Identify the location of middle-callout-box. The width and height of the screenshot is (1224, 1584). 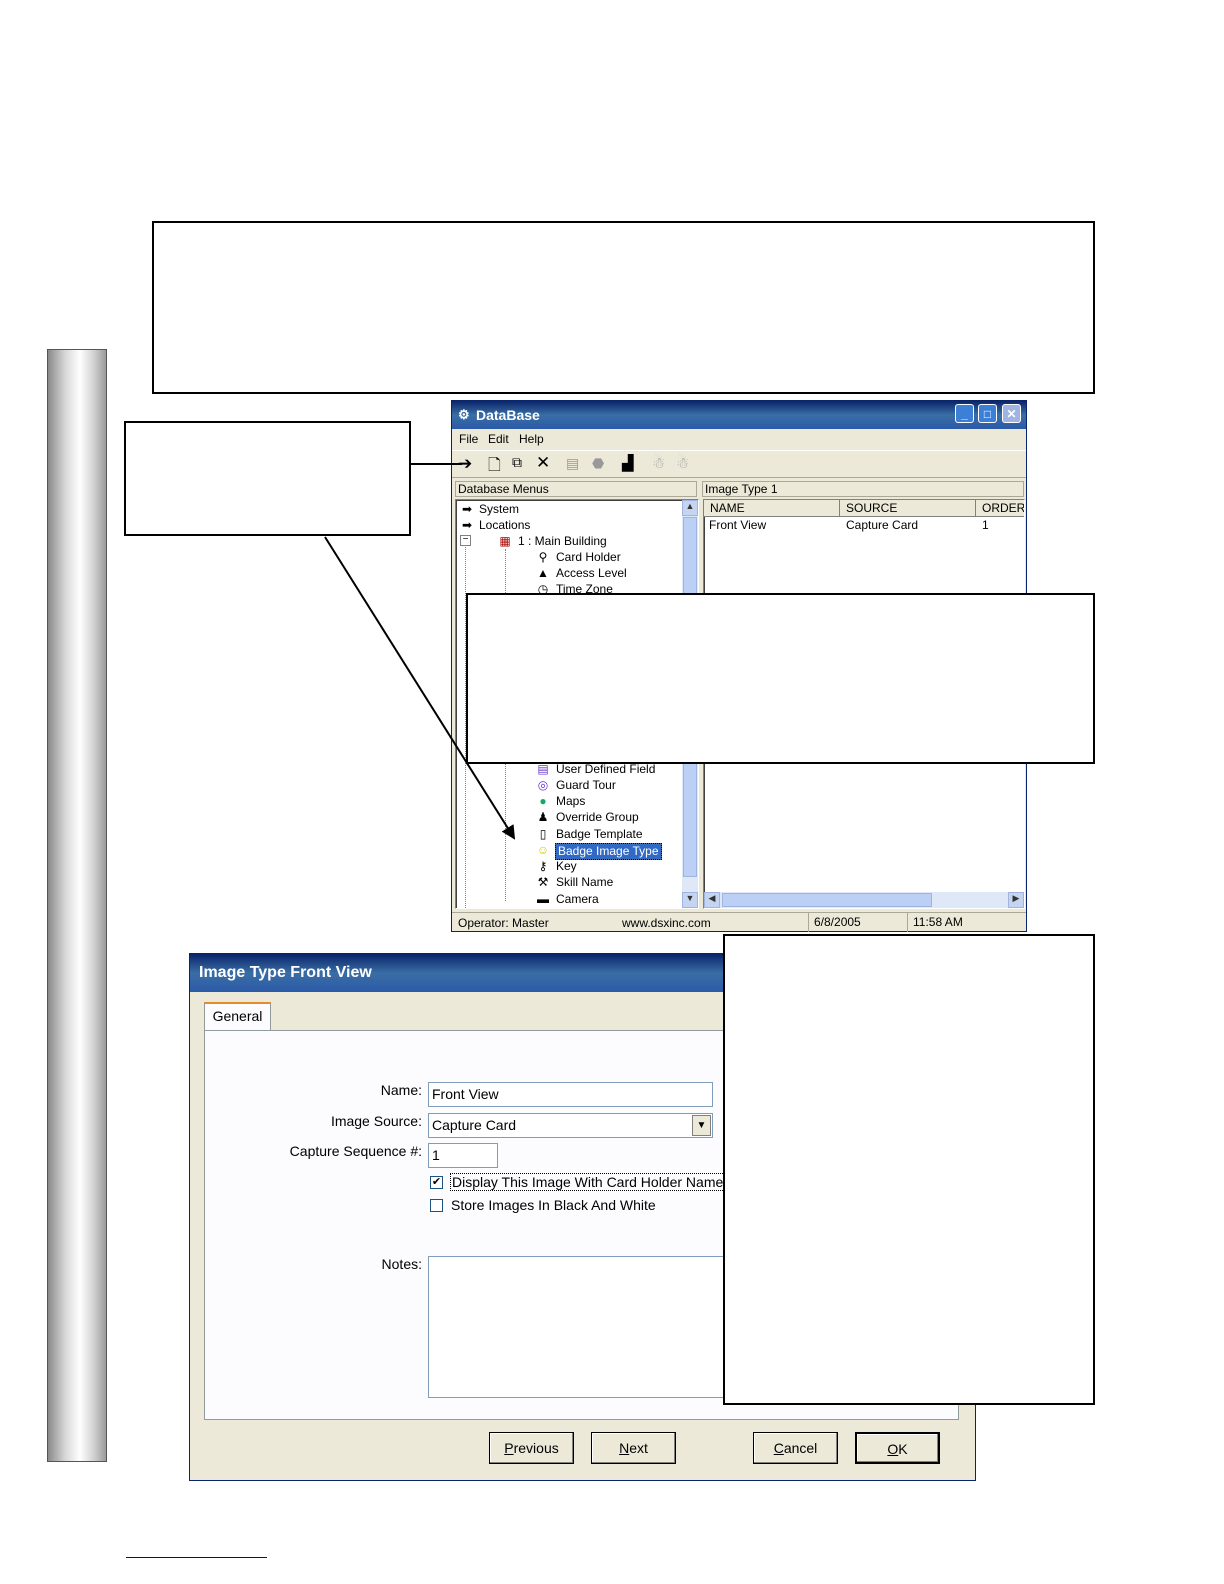
(780, 678).